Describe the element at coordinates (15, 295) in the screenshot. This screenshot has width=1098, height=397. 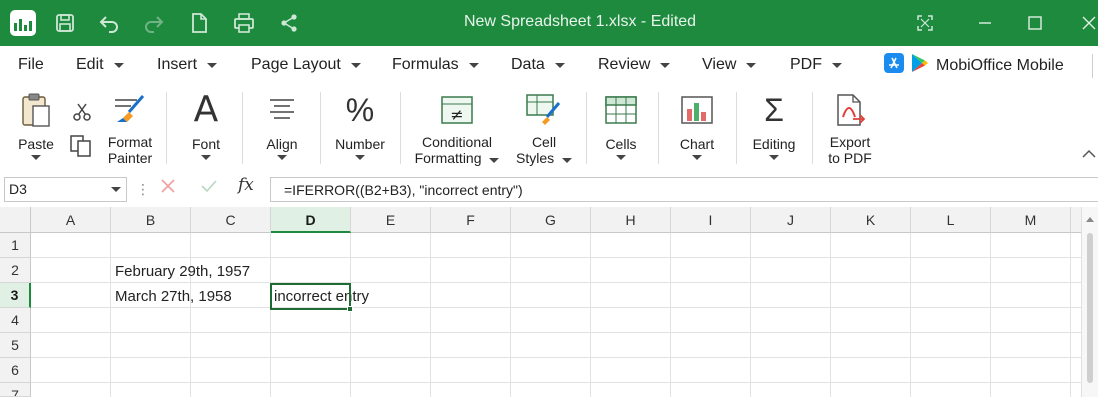
I see `row-header-3: 3` at that location.